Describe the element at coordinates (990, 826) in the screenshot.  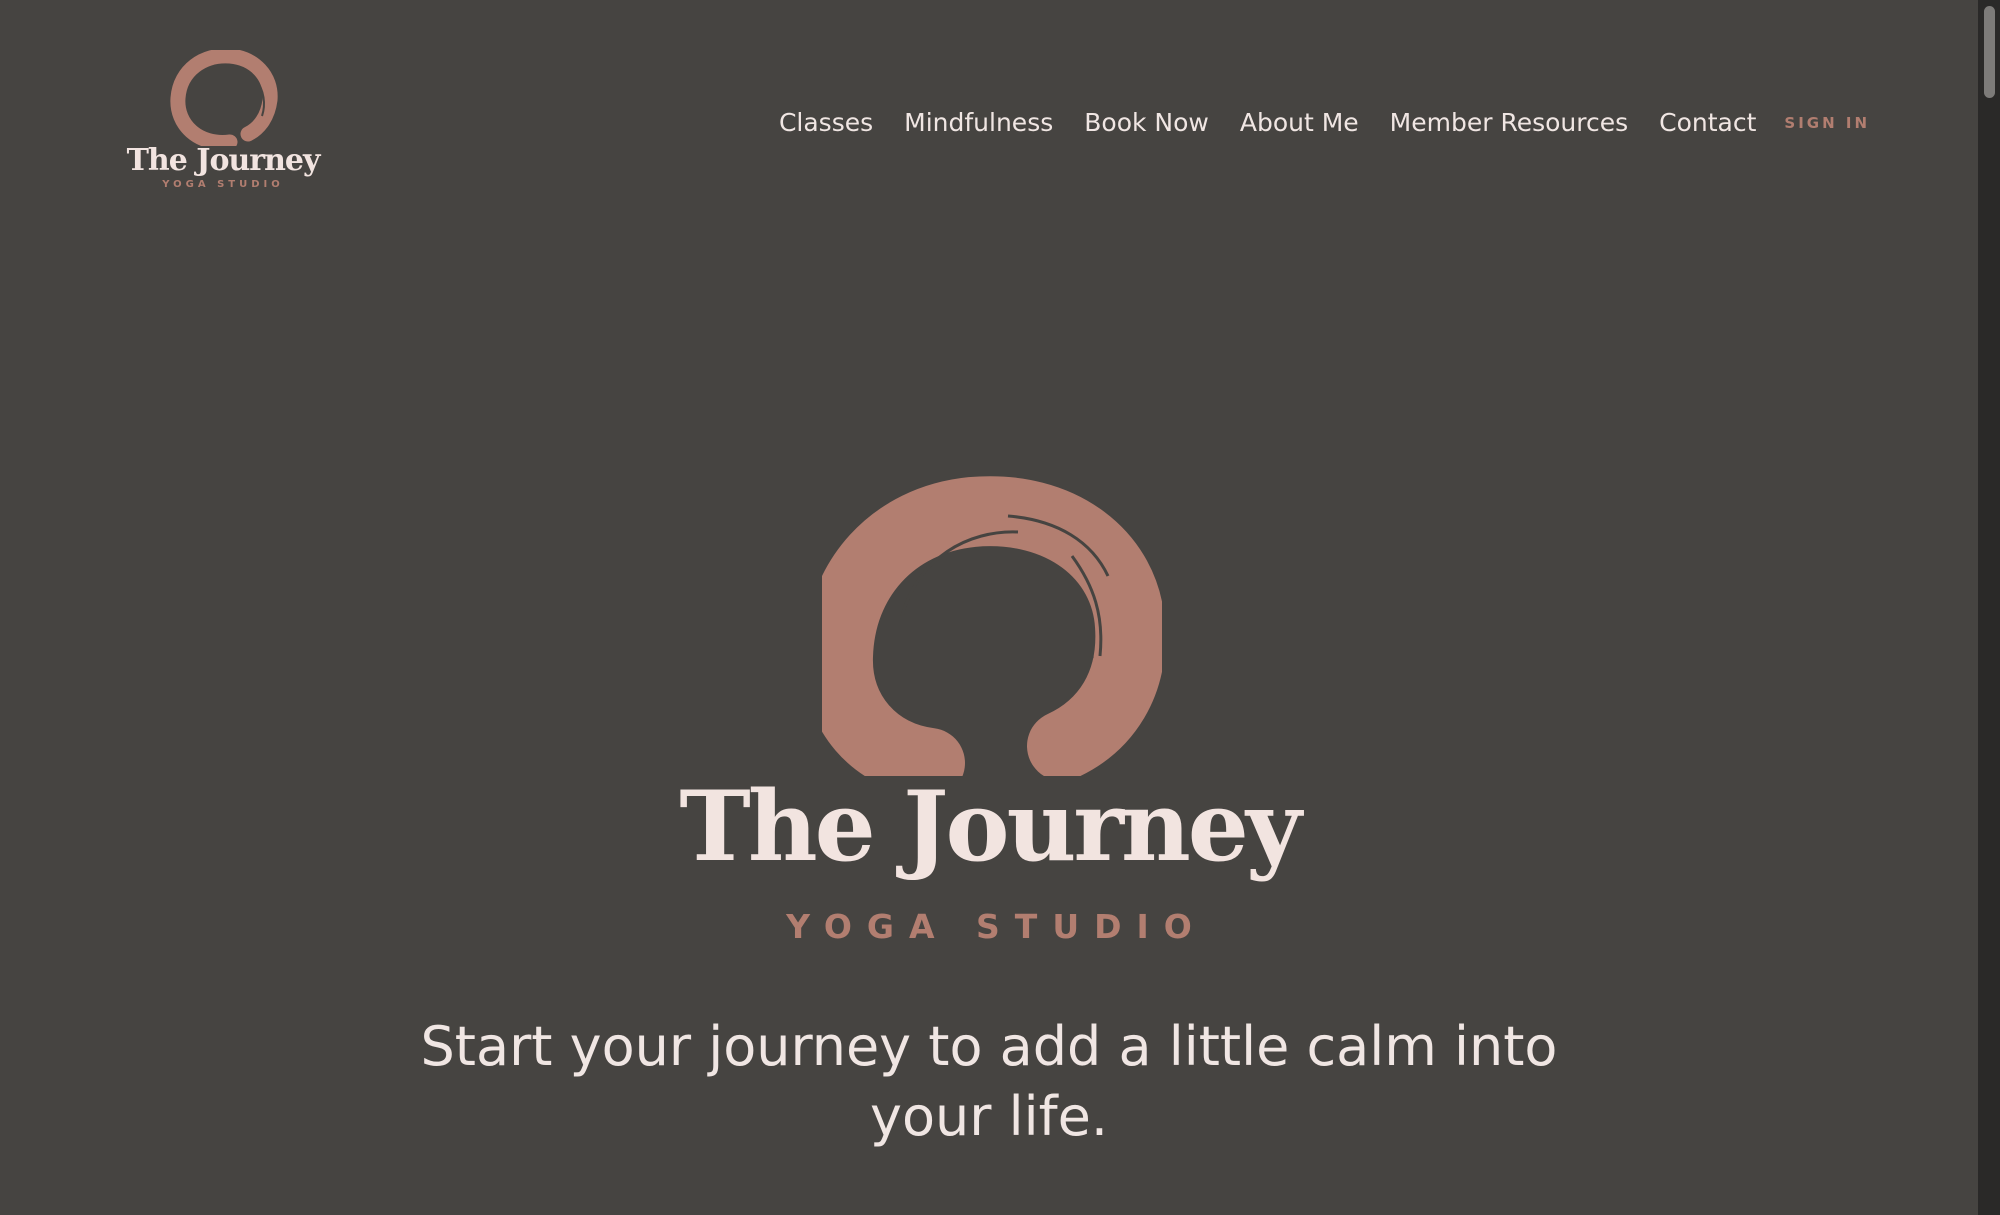
I see `hero-title: The Journey` at that location.